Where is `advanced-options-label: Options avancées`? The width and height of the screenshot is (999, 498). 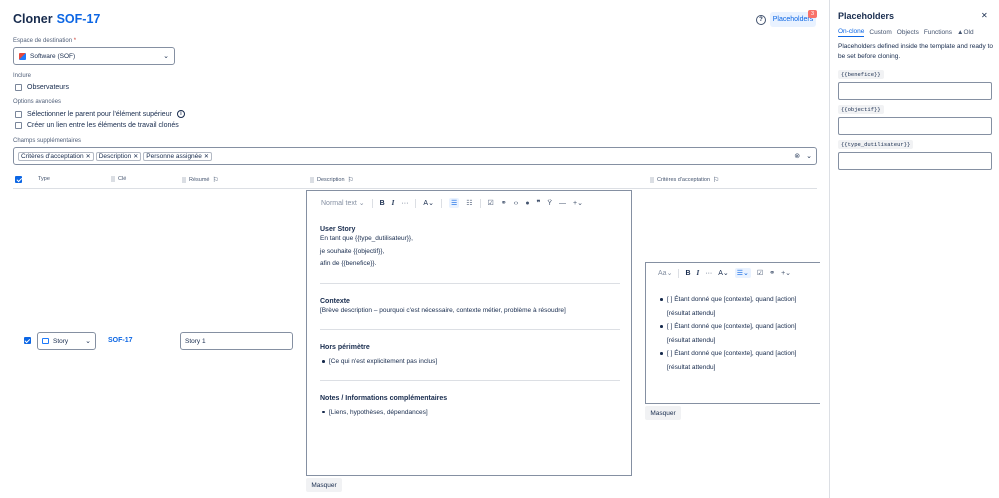
advanced-options-label: Options avancées is located at coordinates (37, 102).